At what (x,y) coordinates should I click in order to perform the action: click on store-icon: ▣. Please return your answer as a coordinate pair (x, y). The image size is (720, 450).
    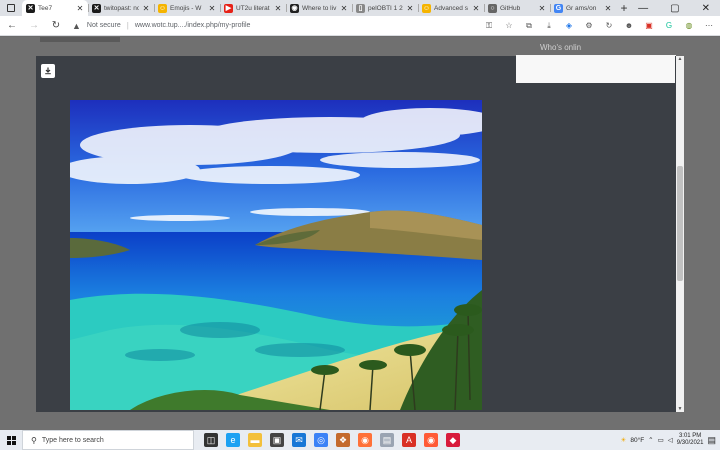
    Looking at the image, I should click on (277, 440).